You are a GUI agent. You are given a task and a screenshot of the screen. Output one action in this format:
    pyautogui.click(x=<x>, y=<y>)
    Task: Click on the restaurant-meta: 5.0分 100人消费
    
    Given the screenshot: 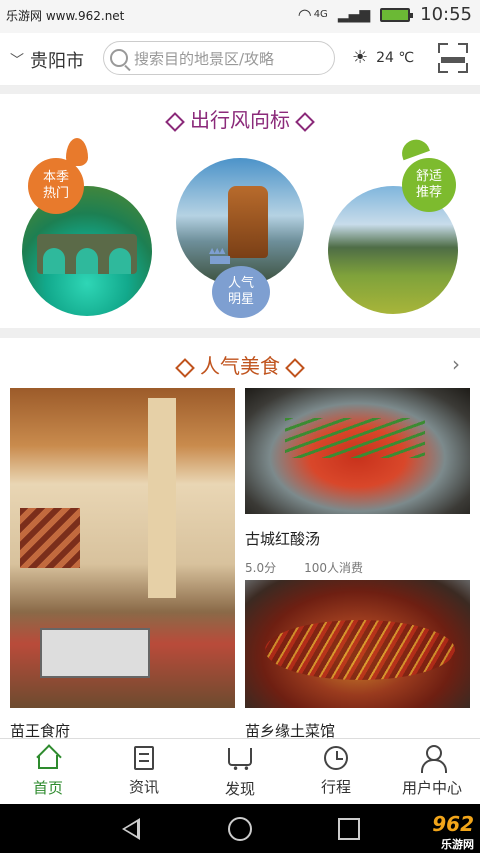 What is the action you would take?
    pyautogui.click(x=304, y=567)
    